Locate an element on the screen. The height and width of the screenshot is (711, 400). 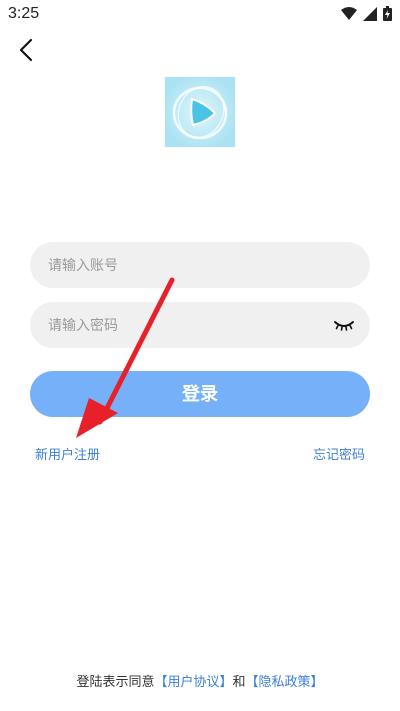
app-logo-play-icon is located at coordinates (200, 112).